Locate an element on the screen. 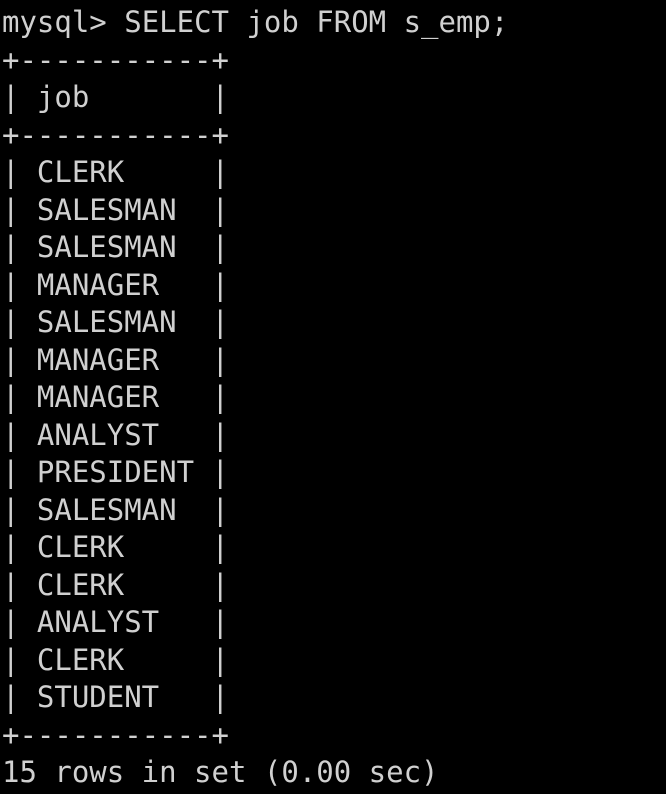 The height and width of the screenshot is (794, 666). mysql-prompt: mysql> is located at coordinates (54, 22).